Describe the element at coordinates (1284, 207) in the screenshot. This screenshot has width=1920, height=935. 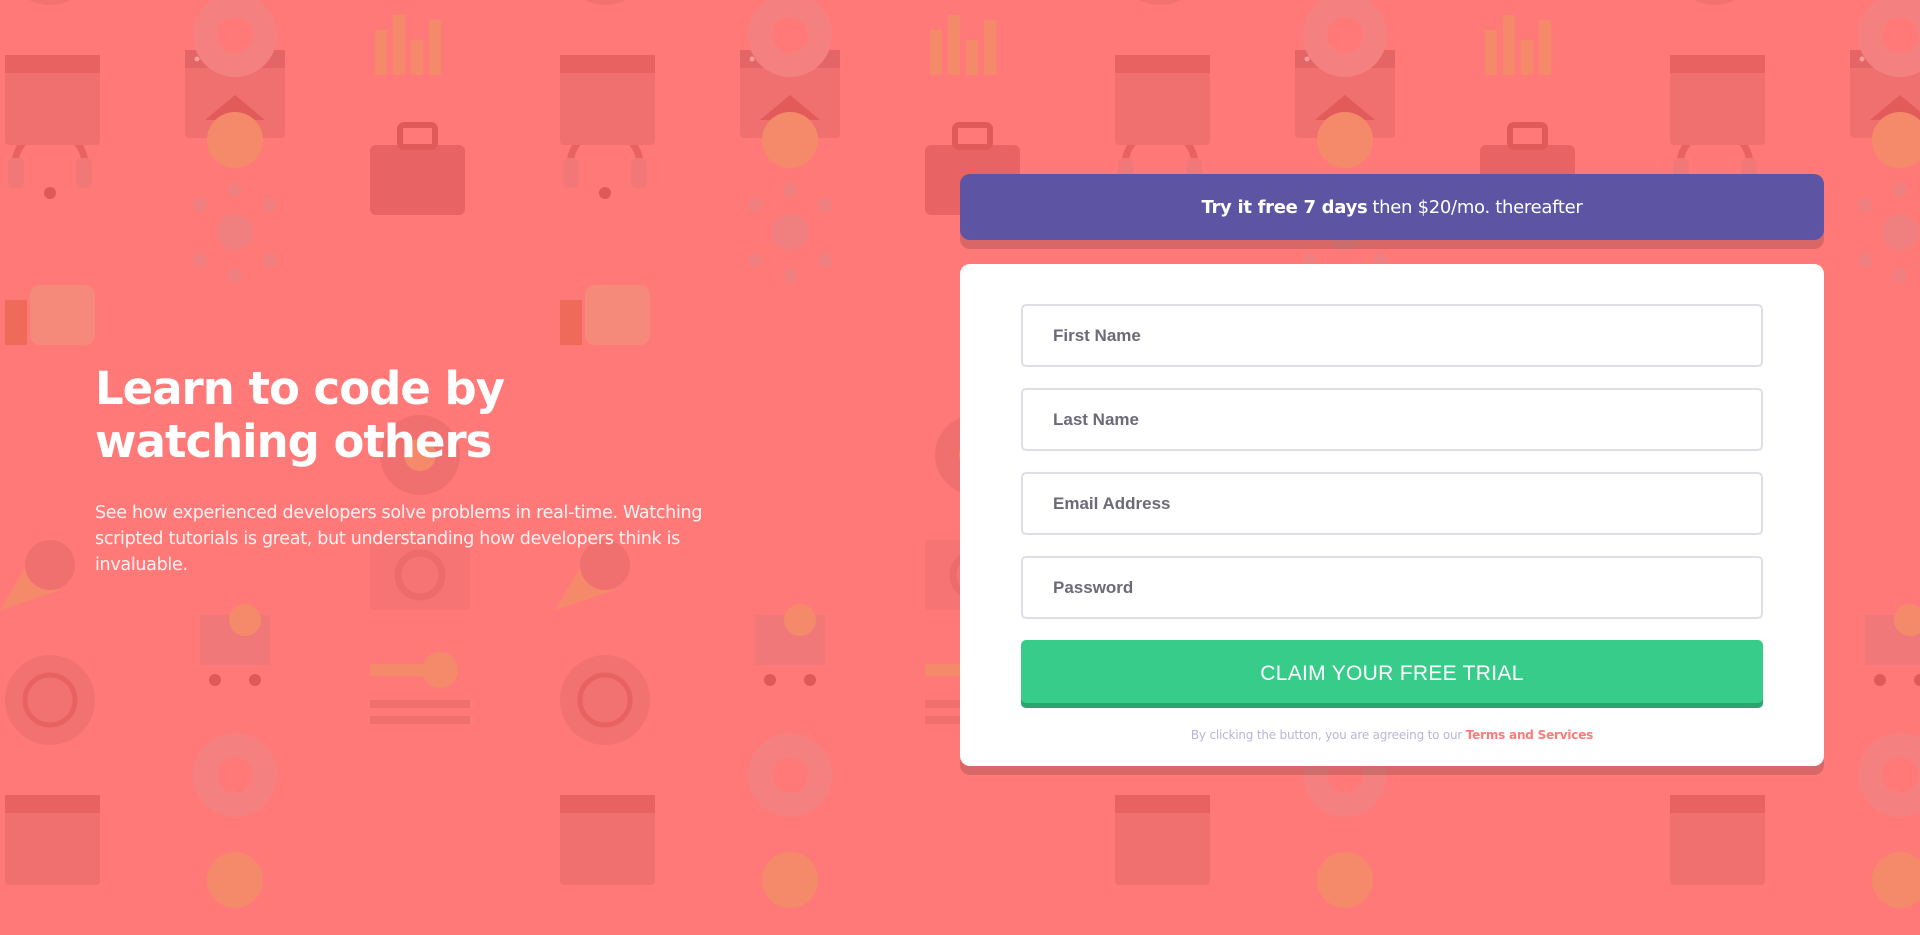
I see `banner-bold-text: Try it free 7 days` at that location.